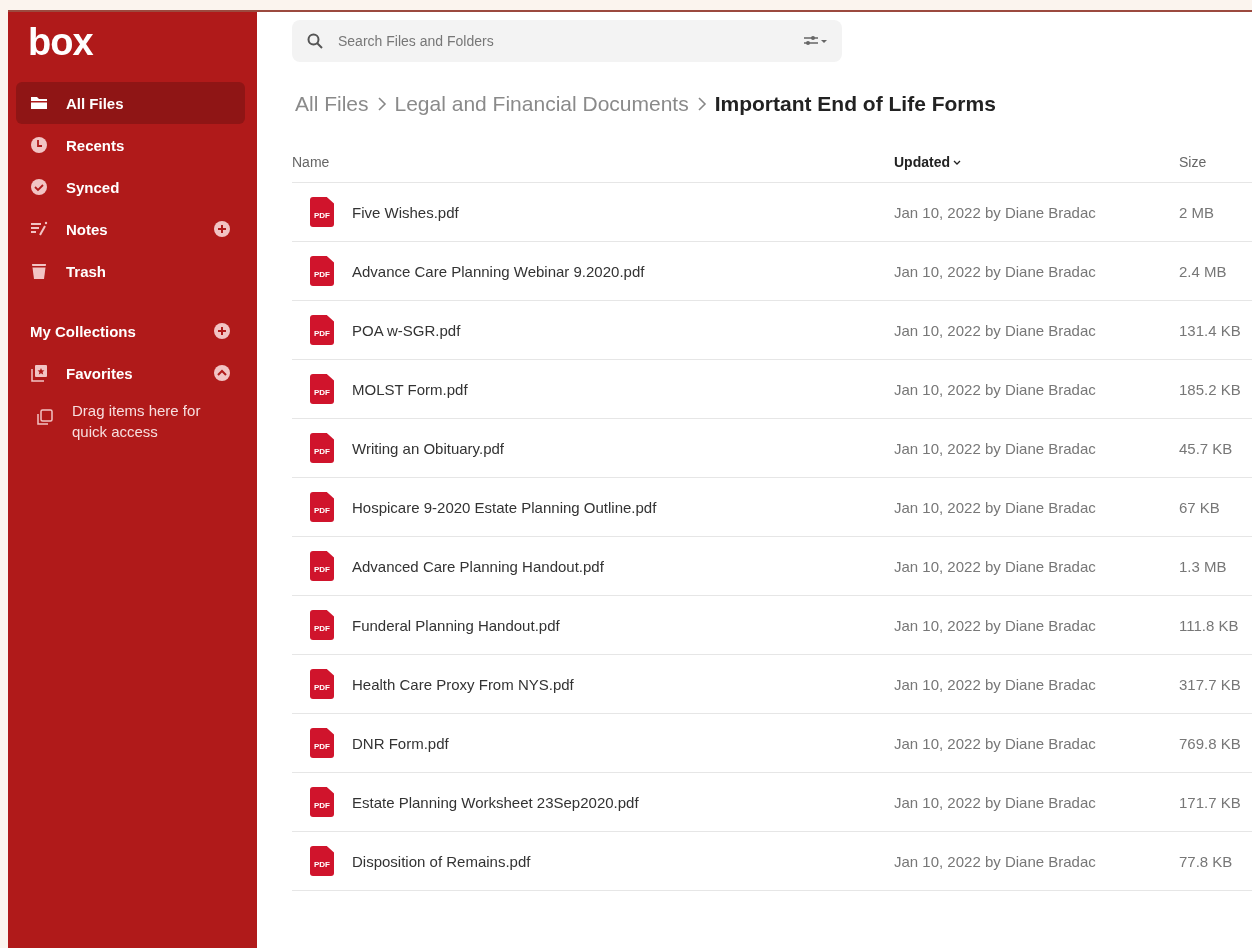 The image size is (1252, 948). What do you see at coordinates (1206, 861) in the screenshot?
I see `size-cell-text: 77.8 KB` at bounding box center [1206, 861].